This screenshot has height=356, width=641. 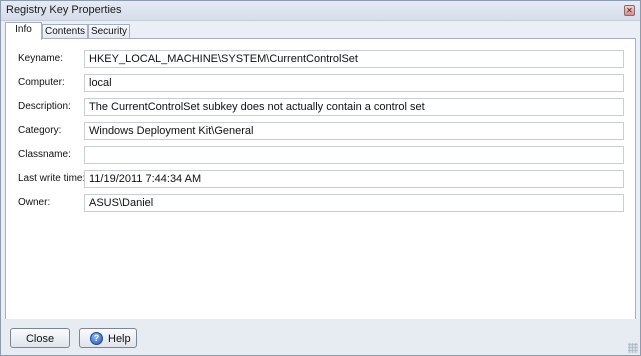 I want to click on help-button-label: Help, so click(x=119, y=339).